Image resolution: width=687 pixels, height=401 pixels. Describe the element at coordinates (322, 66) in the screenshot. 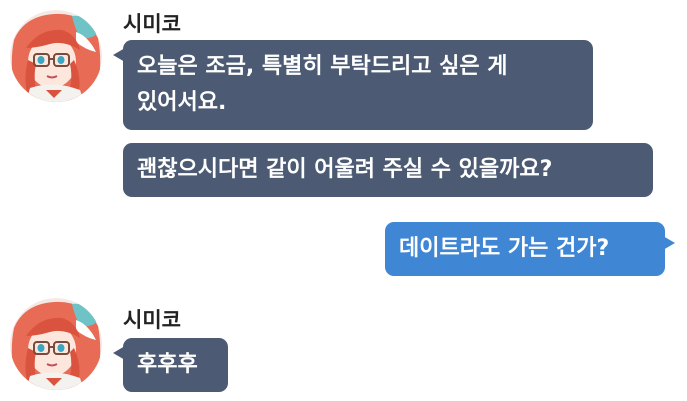

I see `message-text-line: 오늘은 조금, 특별히 부탁드리고 싶은 게` at that location.